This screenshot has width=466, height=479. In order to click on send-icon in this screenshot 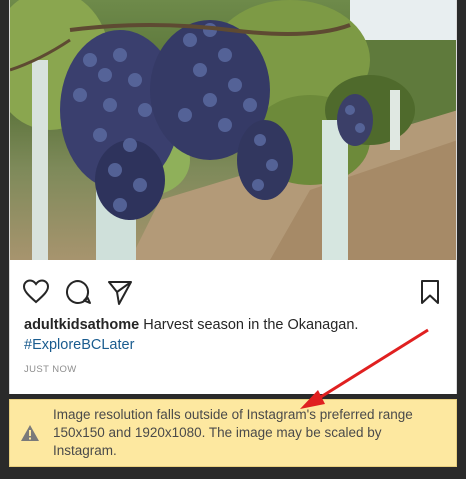, I will do `click(120, 292)`.